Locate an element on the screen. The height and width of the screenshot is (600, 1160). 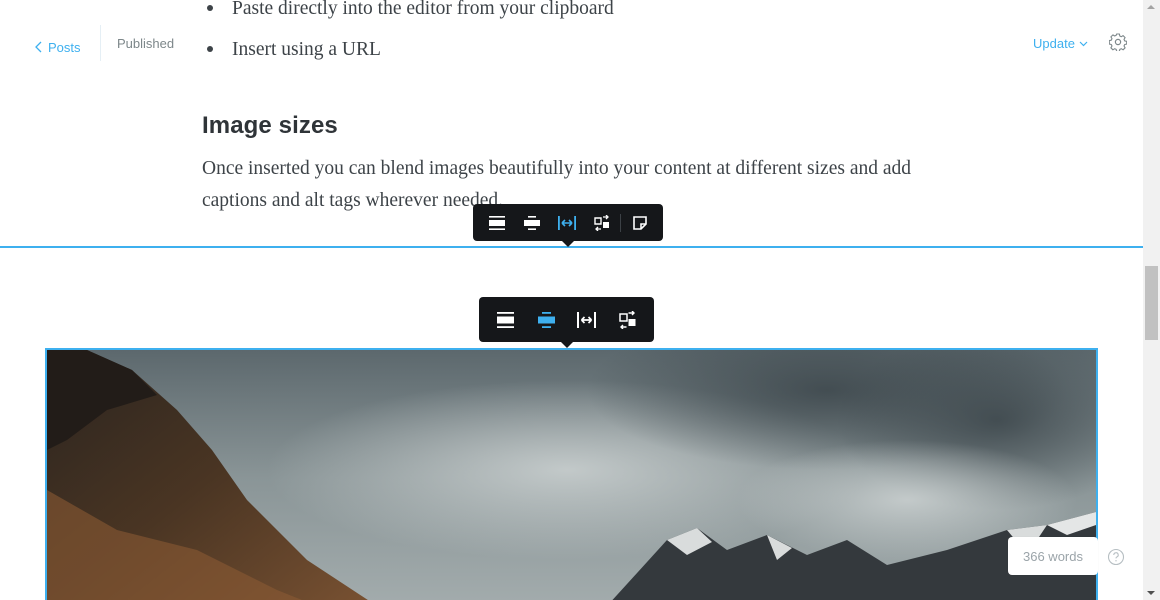
toolbar-separator is located at coordinates (621, 222).